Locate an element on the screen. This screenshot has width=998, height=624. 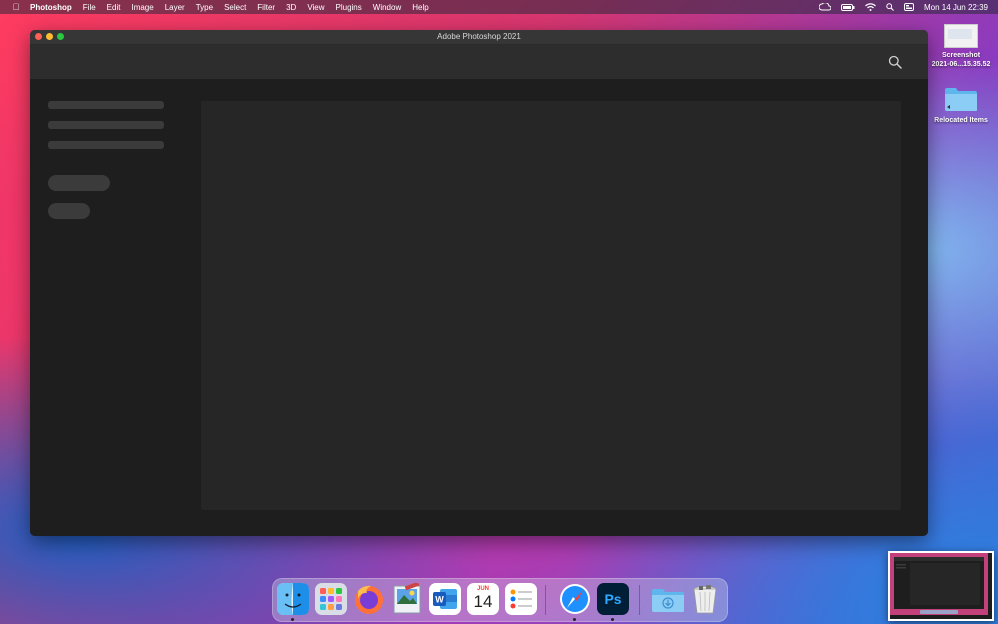
photoshop-icon: Ps is located at coordinates (613, 599).